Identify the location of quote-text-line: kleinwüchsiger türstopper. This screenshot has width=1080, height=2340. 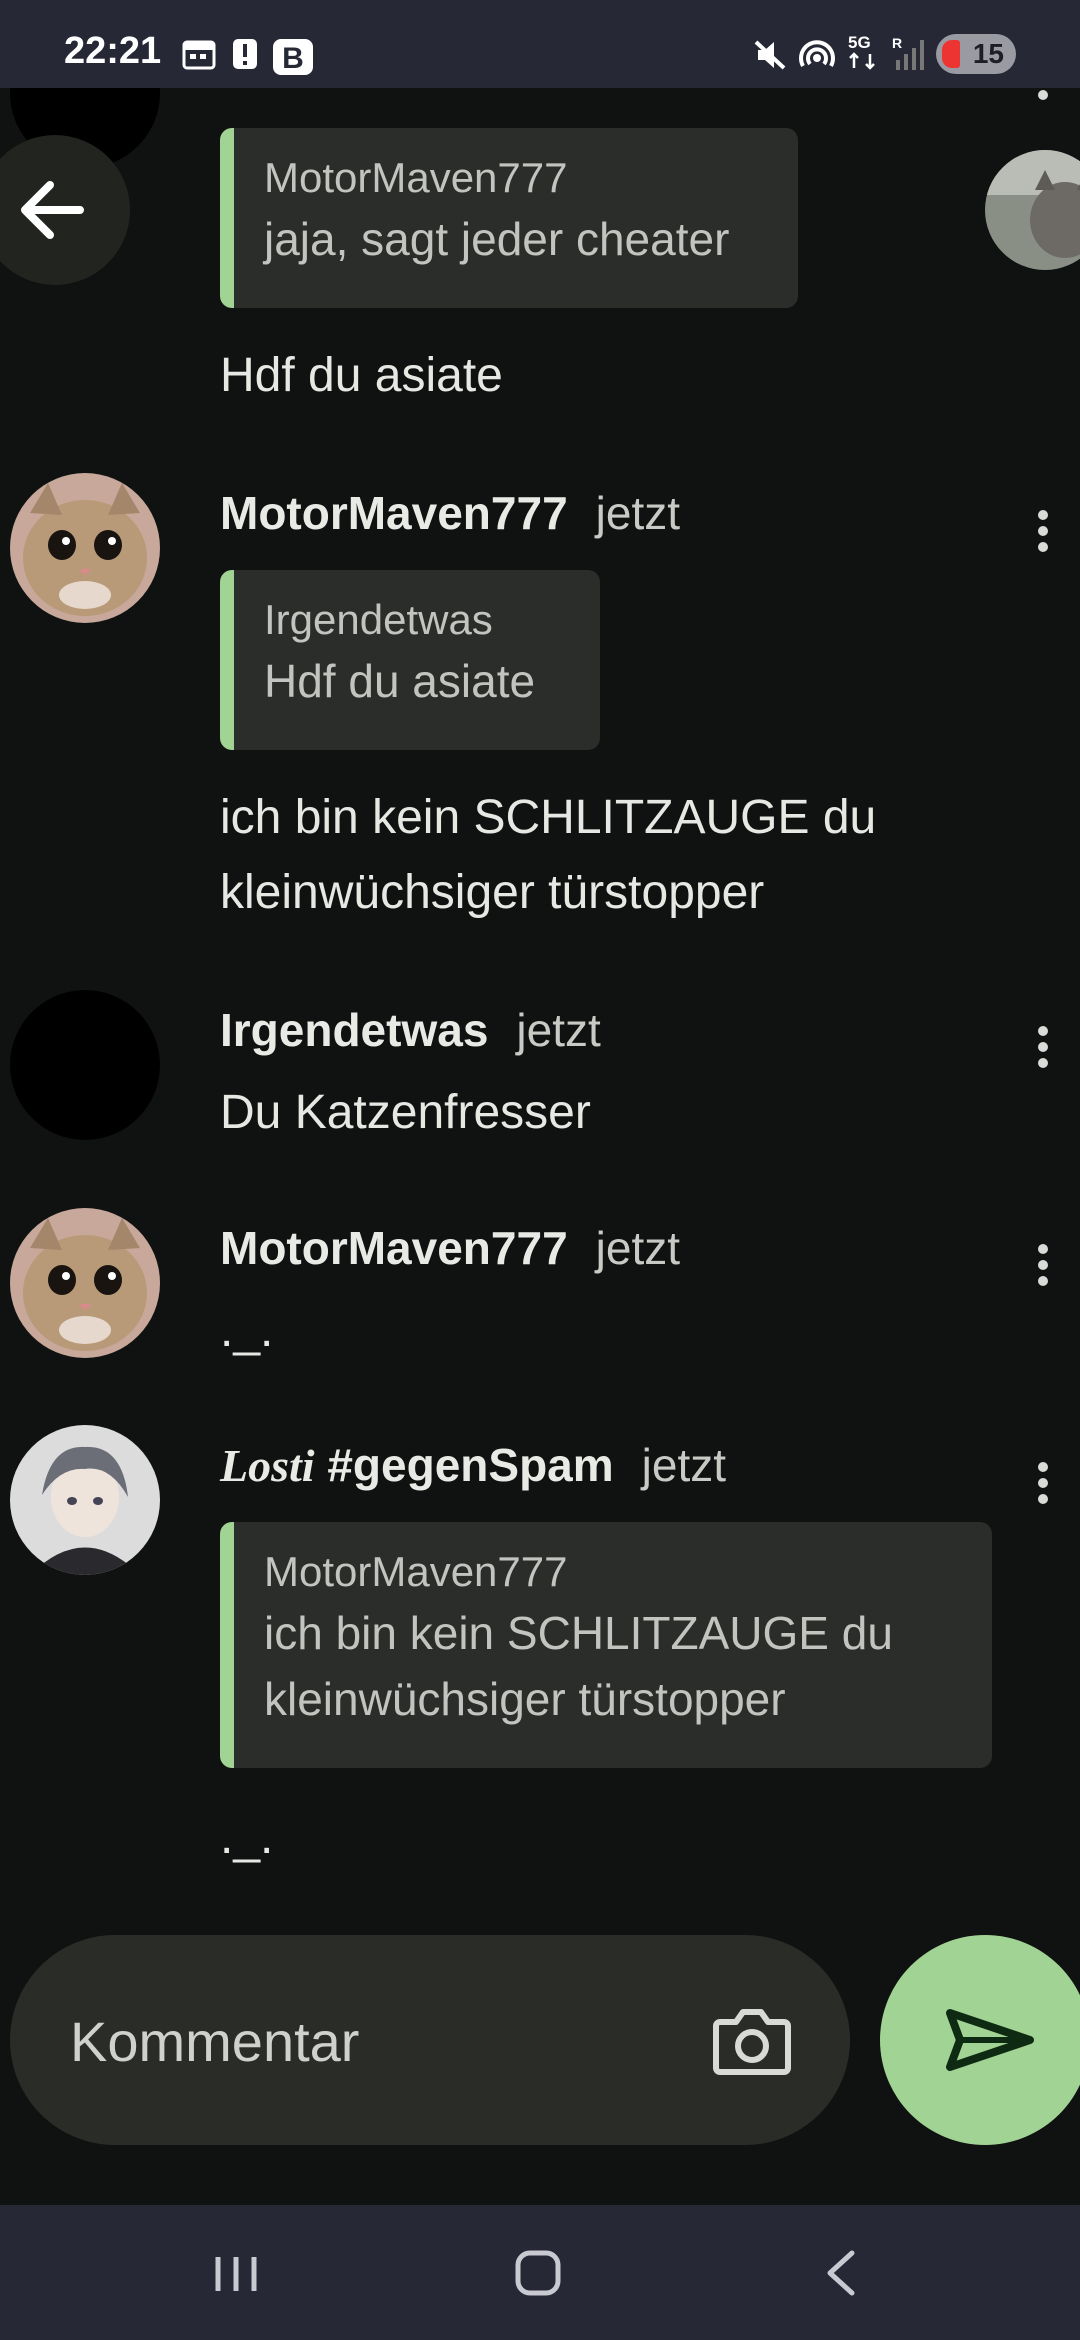
(525, 1699).